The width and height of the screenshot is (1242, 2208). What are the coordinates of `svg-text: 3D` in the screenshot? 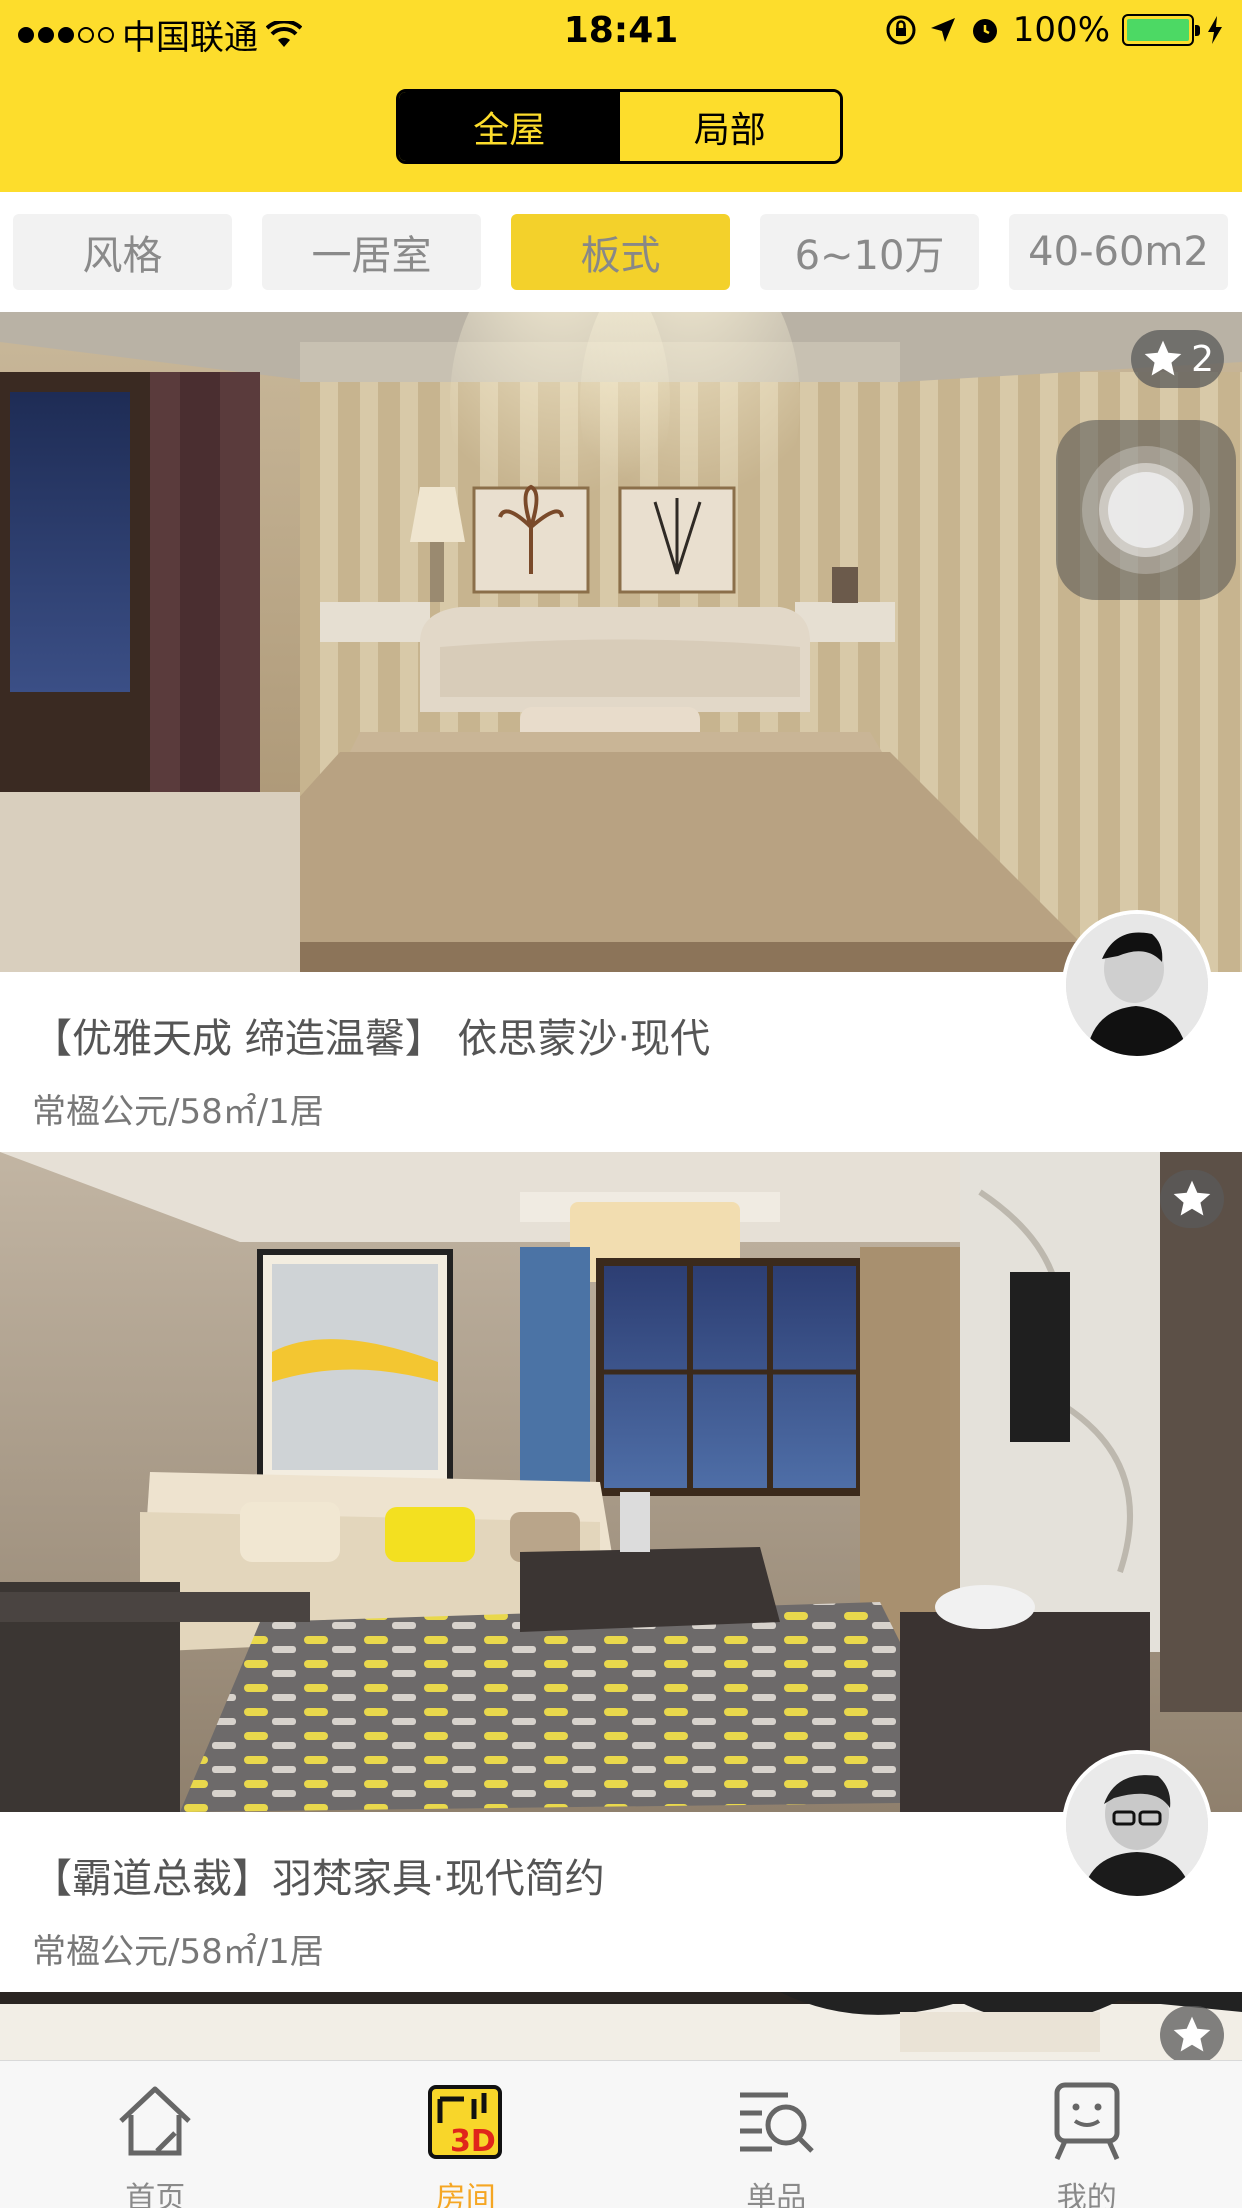 It's located at (473, 2141).